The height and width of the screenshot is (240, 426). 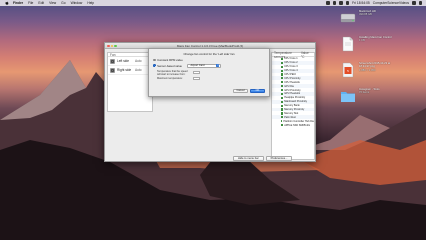 I want to click on desktop-item-meta: 76 items, so click(x=364, y=93).